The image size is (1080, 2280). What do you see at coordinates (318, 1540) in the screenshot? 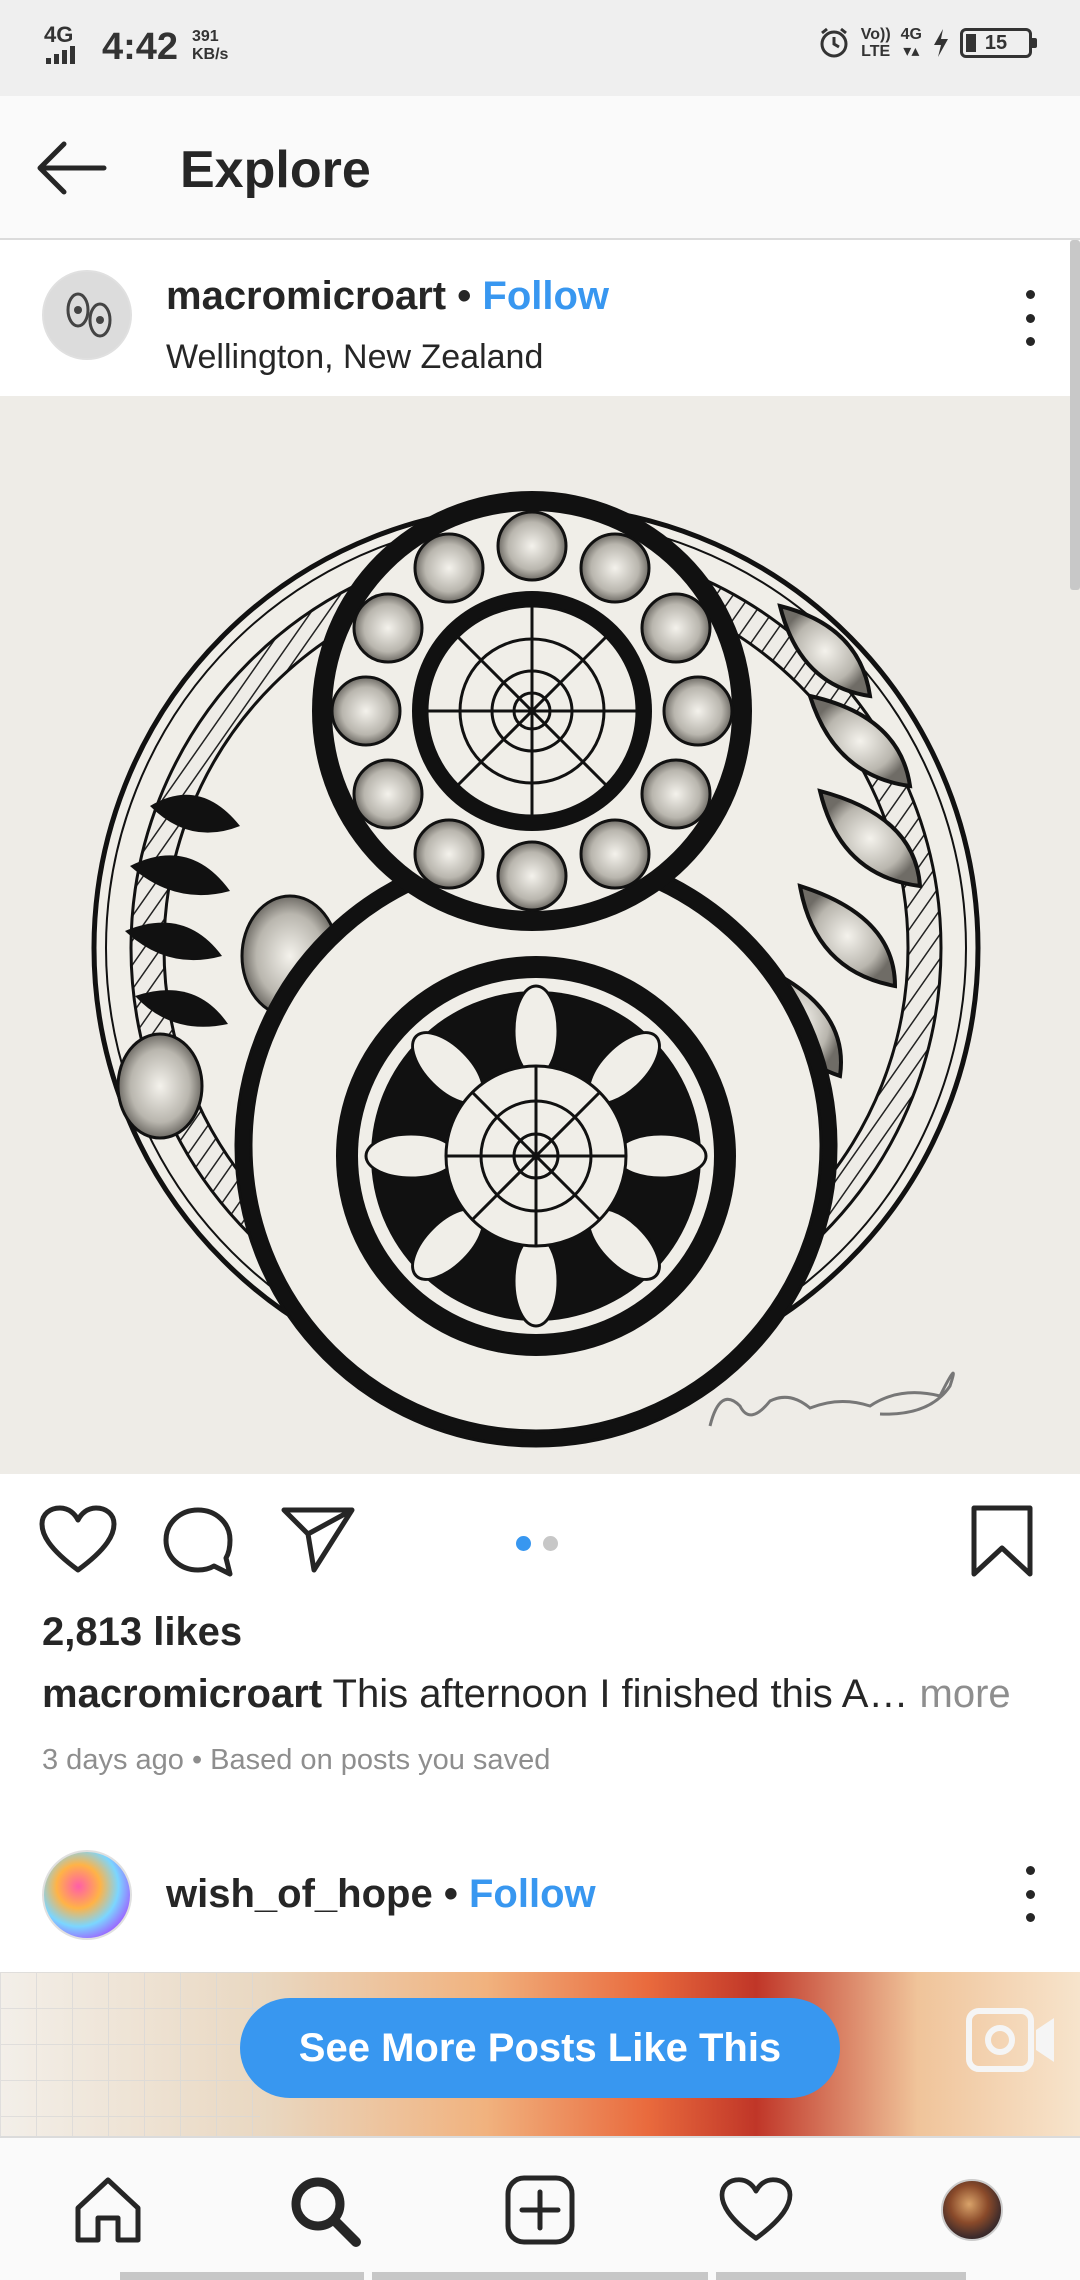
I see `paper-plane-icon` at bounding box center [318, 1540].